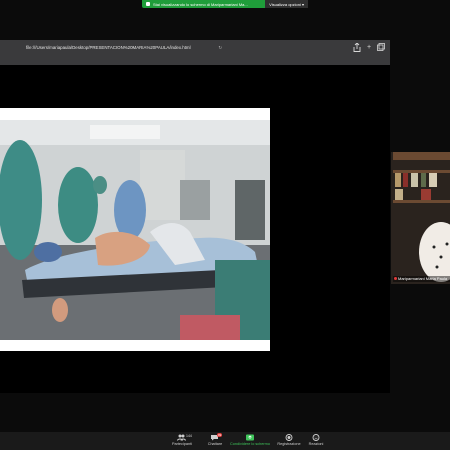 The image size is (450, 450). I want to click on participant-name-label: Mariparmariani Maria Paula, so click(421, 279).